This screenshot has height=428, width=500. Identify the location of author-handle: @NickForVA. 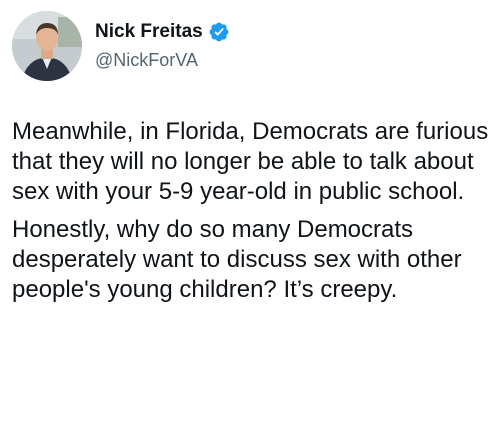
(146, 60).